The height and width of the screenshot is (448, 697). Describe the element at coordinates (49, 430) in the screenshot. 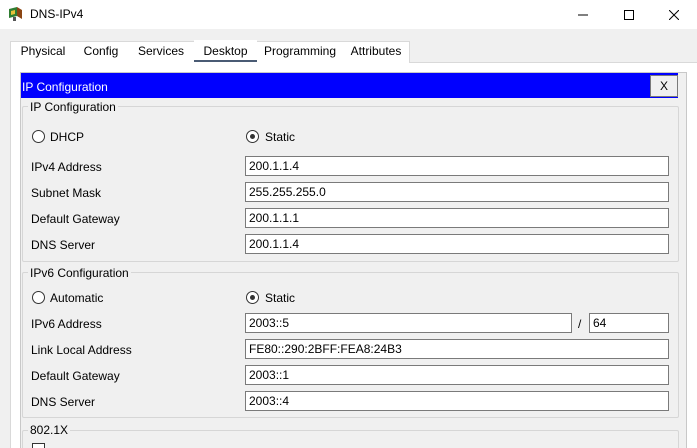

I see `dot1x-group-title: 802.1X` at that location.